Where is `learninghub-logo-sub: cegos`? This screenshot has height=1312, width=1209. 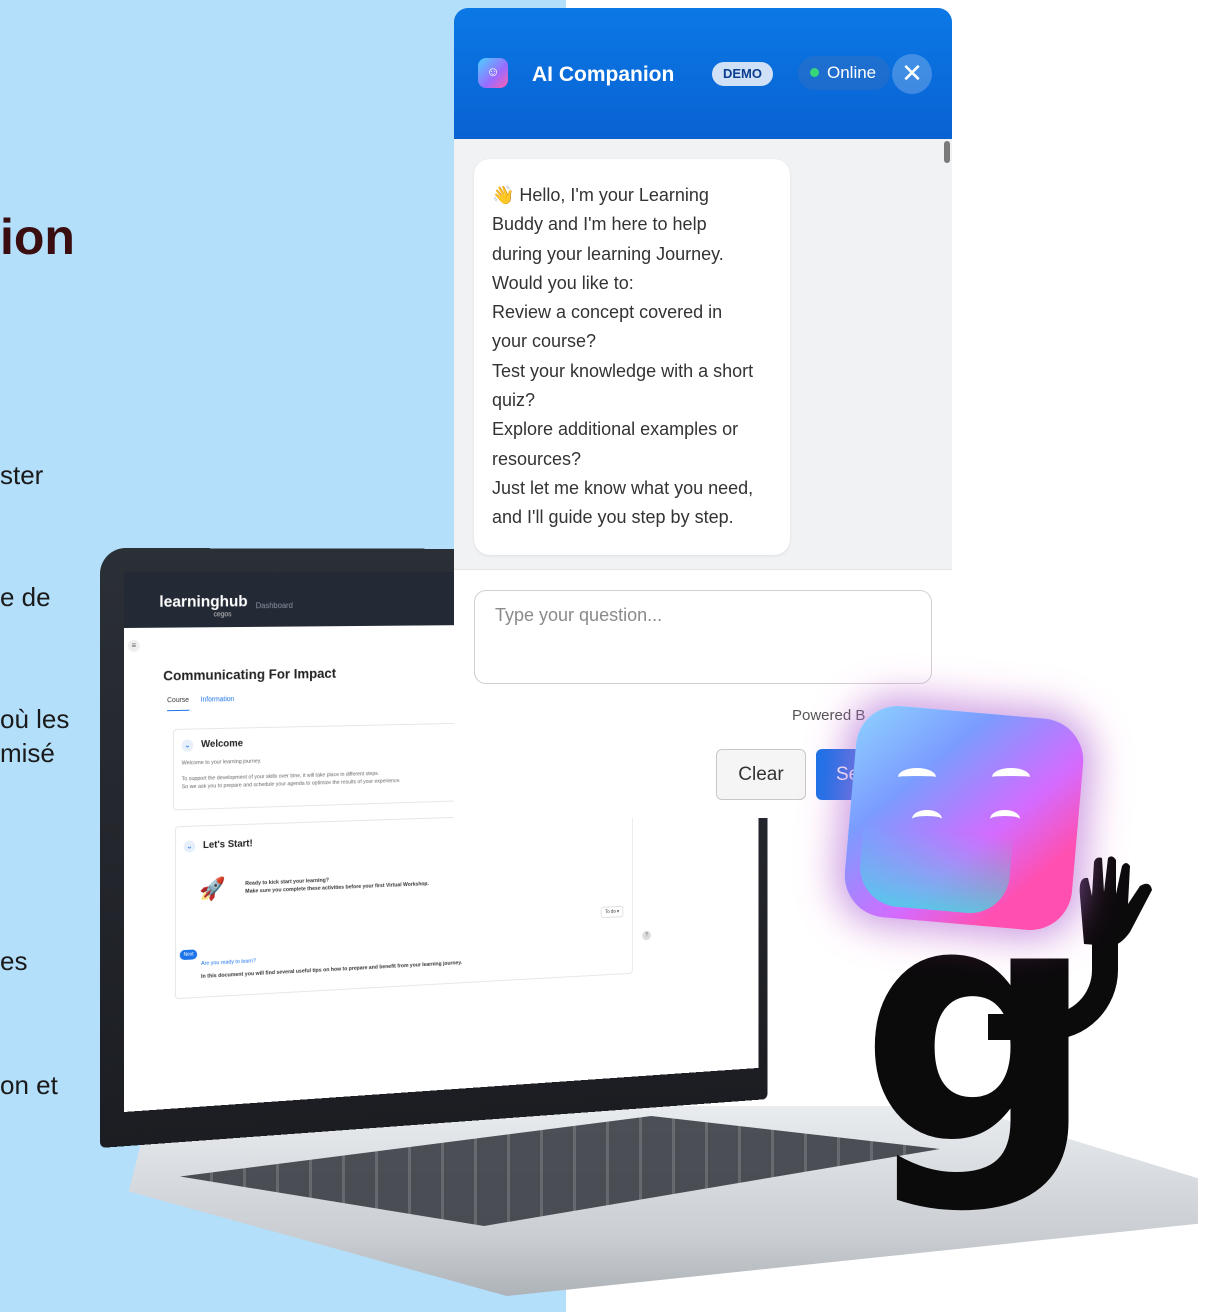 learninghub-logo-sub: cegos is located at coordinates (222, 615).